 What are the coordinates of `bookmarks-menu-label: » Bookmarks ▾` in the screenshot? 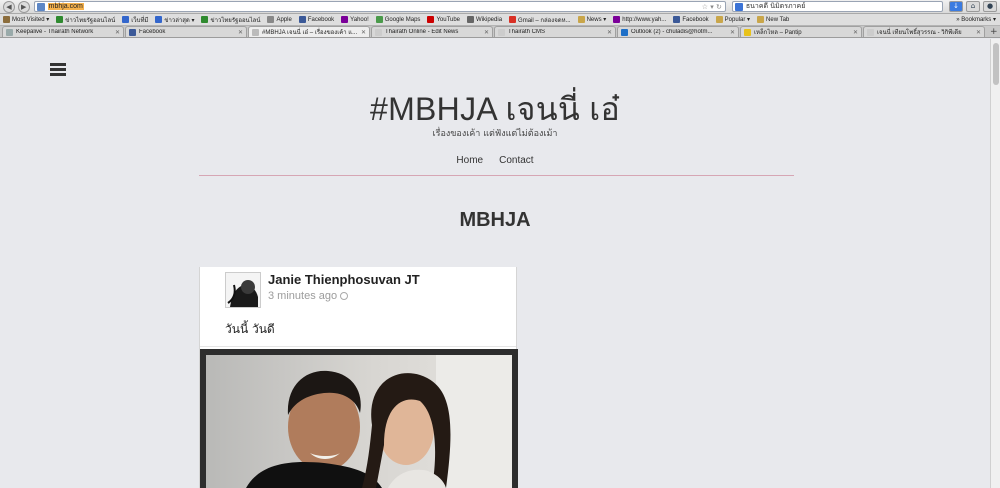 It's located at (976, 20).